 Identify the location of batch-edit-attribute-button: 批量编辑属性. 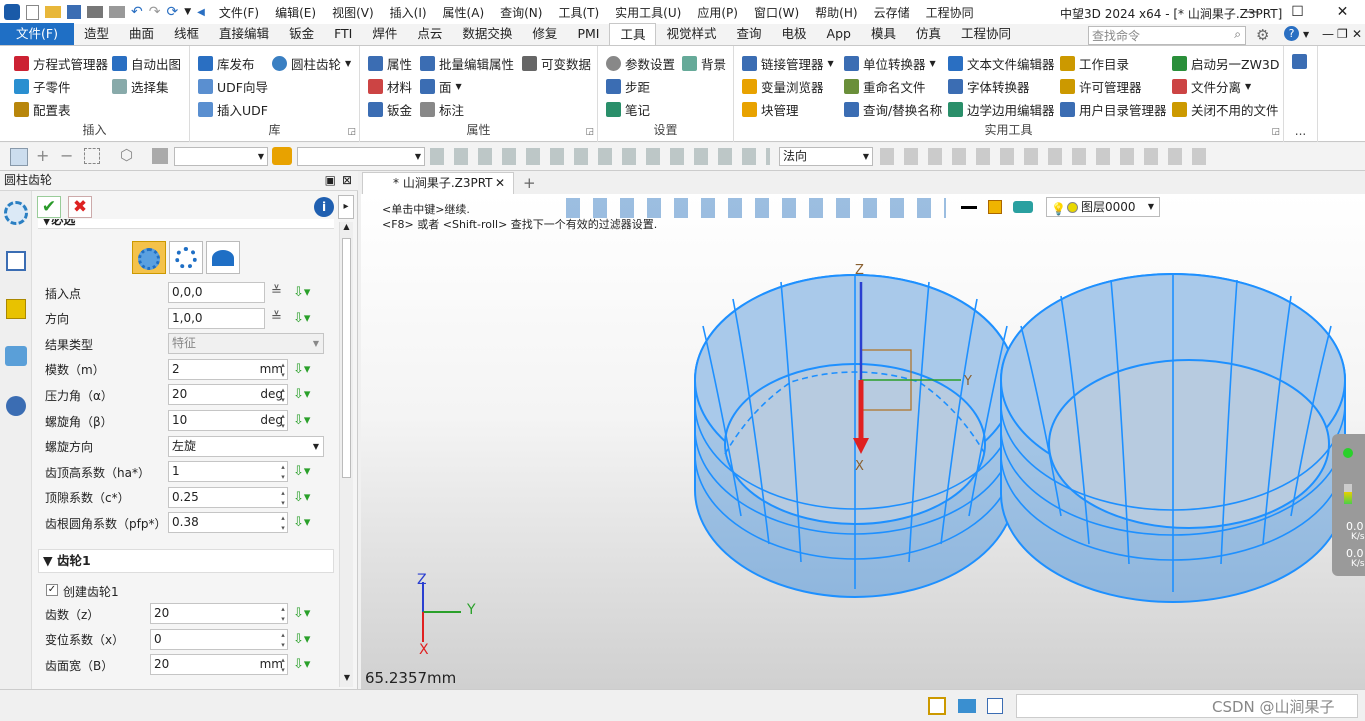
(467, 63).